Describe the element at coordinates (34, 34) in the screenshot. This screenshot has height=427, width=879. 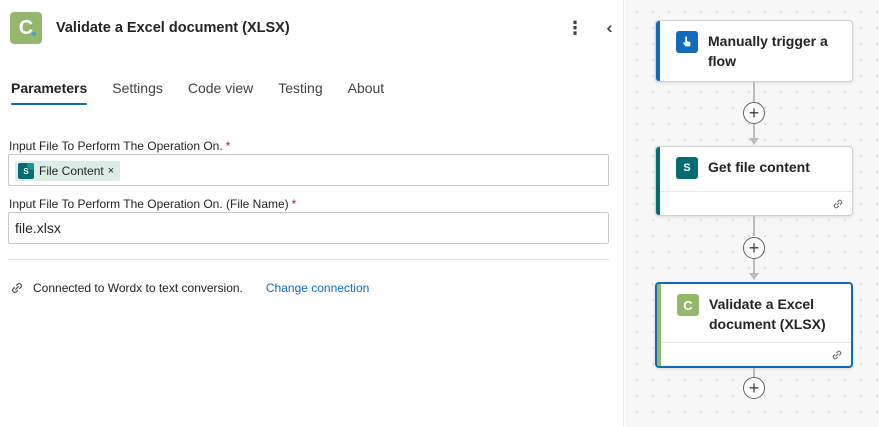
I see `app-icon-dot` at that location.